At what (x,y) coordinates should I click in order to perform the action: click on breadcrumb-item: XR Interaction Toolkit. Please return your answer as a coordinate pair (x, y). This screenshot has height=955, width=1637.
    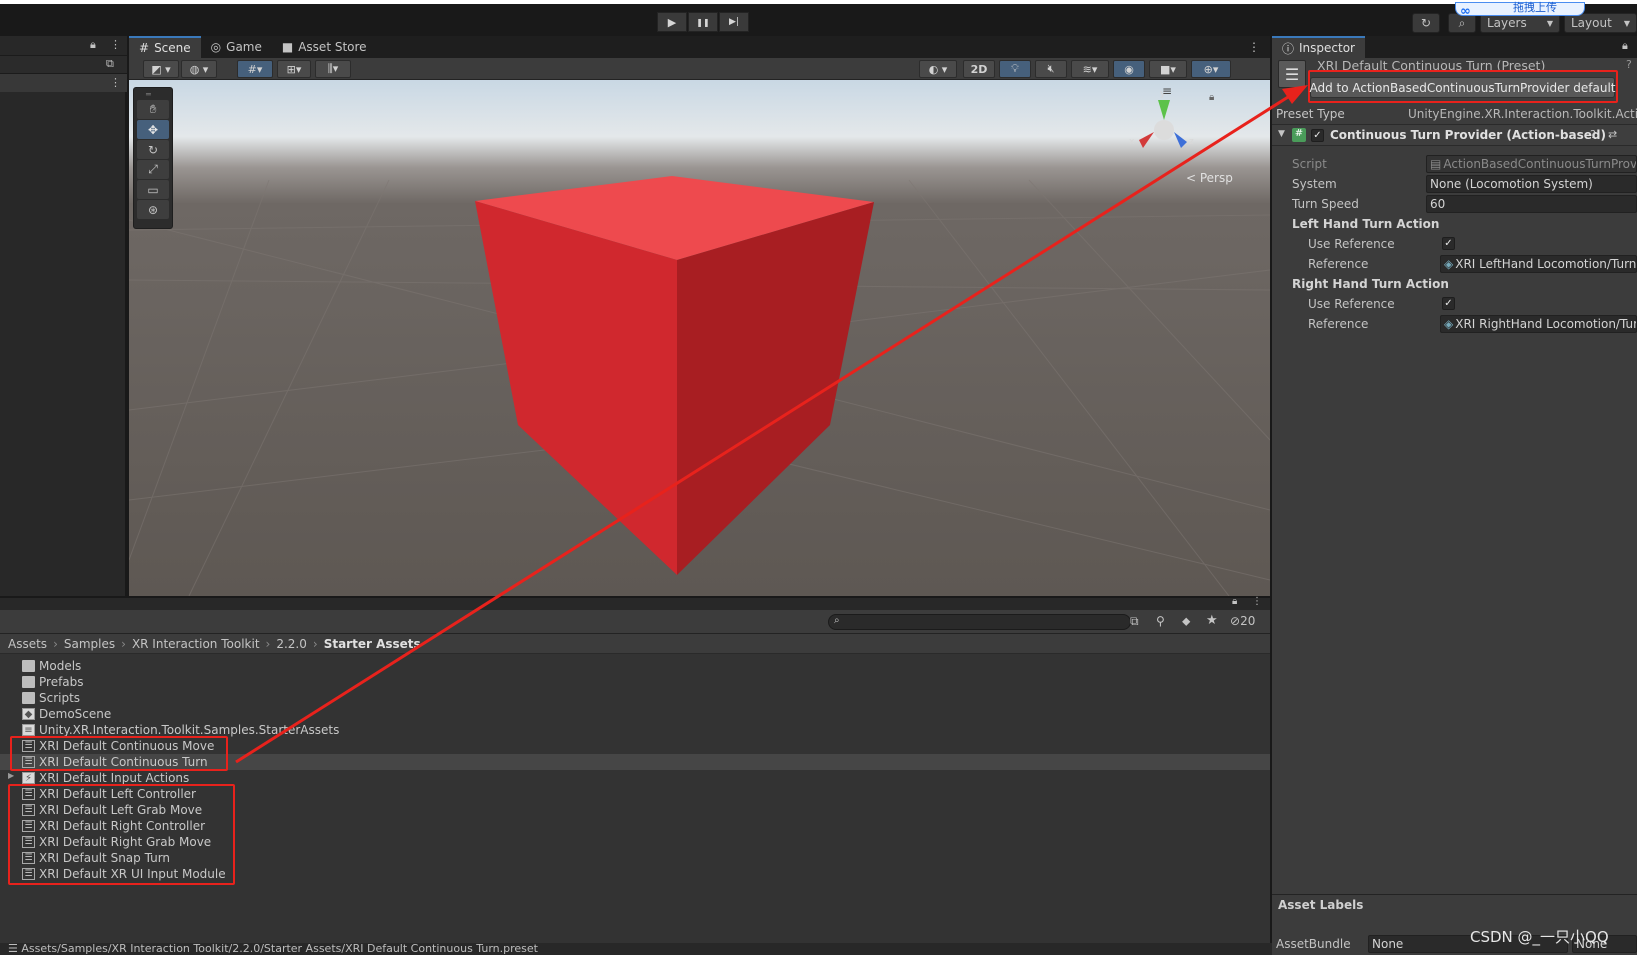
    Looking at the image, I should click on (196, 644).